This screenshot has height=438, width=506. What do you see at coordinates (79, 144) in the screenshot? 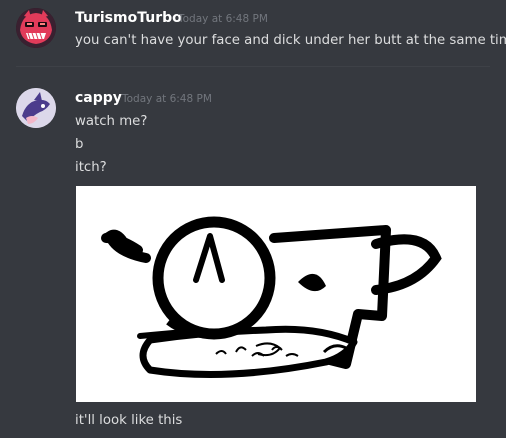
I see `message-text: b` at bounding box center [79, 144].